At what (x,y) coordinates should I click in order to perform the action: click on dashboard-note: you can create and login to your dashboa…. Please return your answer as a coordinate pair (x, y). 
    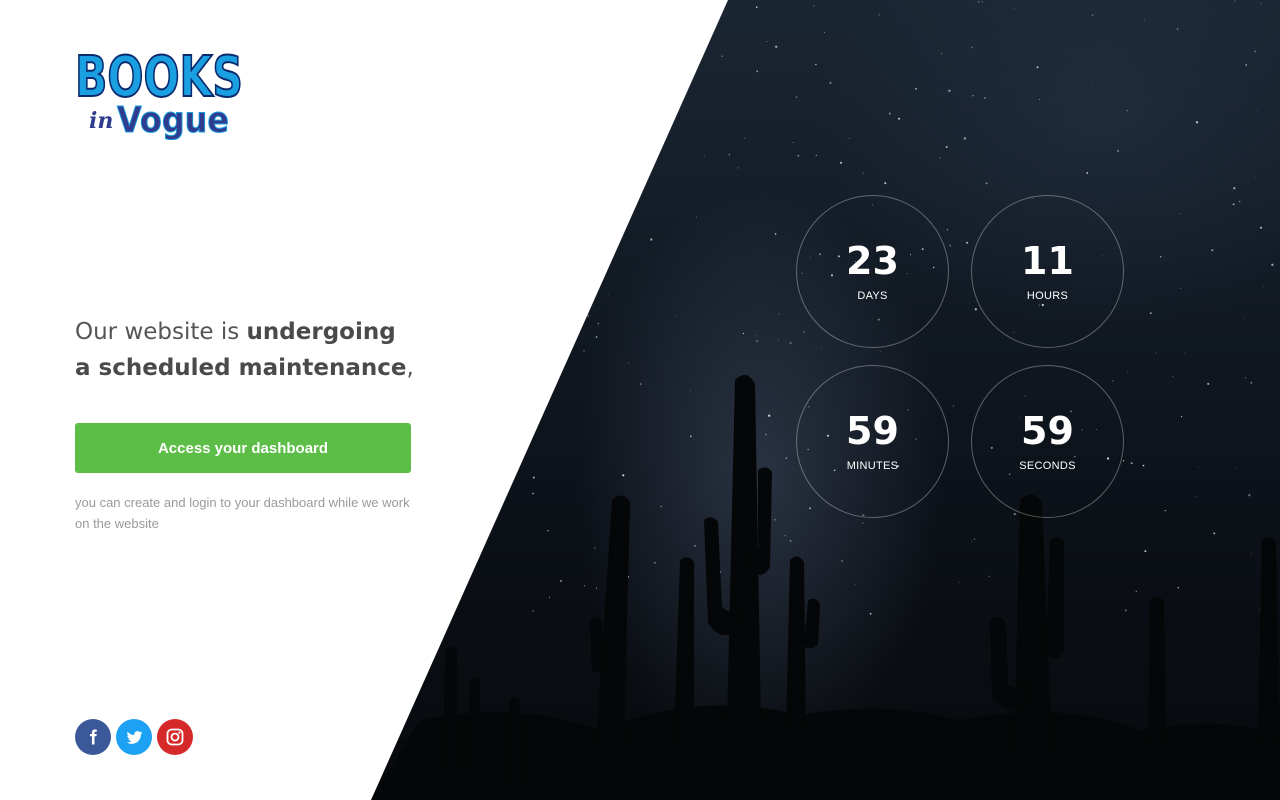
    Looking at the image, I should click on (242, 513).